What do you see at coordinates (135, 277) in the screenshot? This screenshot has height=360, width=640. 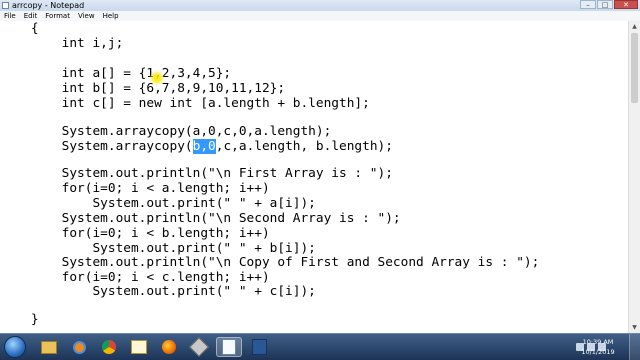 I see `code-line: for(i=0; i < c.length; i++)` at bounding box center [135, 277].